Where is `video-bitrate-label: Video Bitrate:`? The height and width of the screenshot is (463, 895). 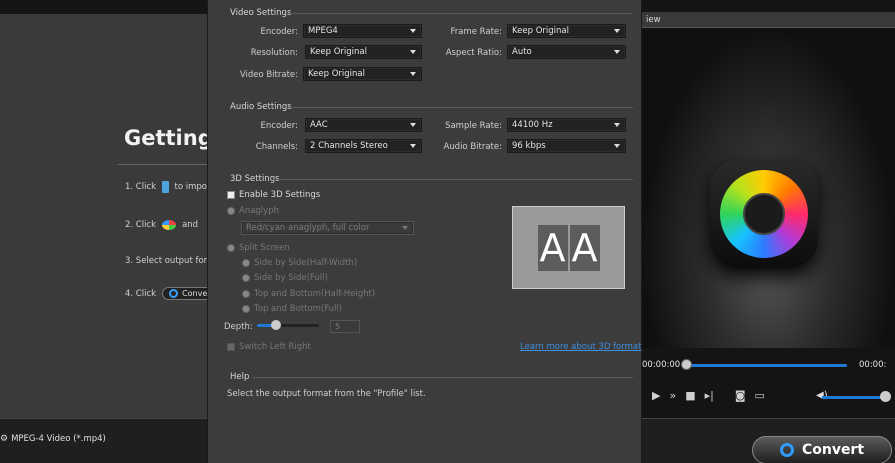
video-bitrate-label: Video Bitrate: is located at coordinates (268, 75).